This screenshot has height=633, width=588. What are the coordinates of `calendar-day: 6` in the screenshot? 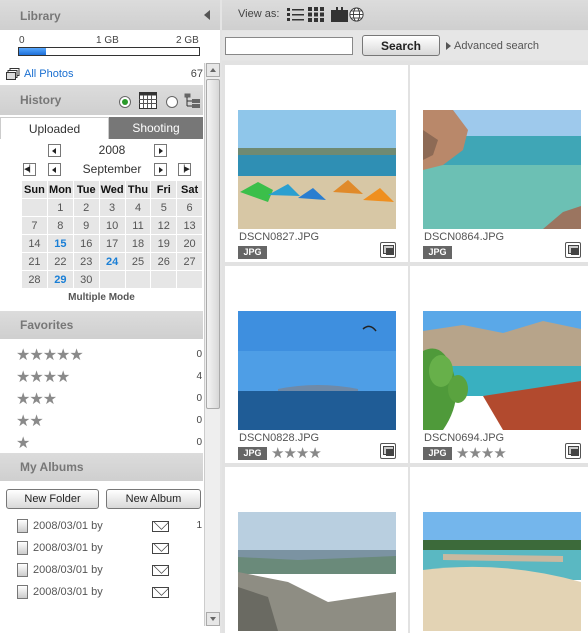 It's located at (189, 207).